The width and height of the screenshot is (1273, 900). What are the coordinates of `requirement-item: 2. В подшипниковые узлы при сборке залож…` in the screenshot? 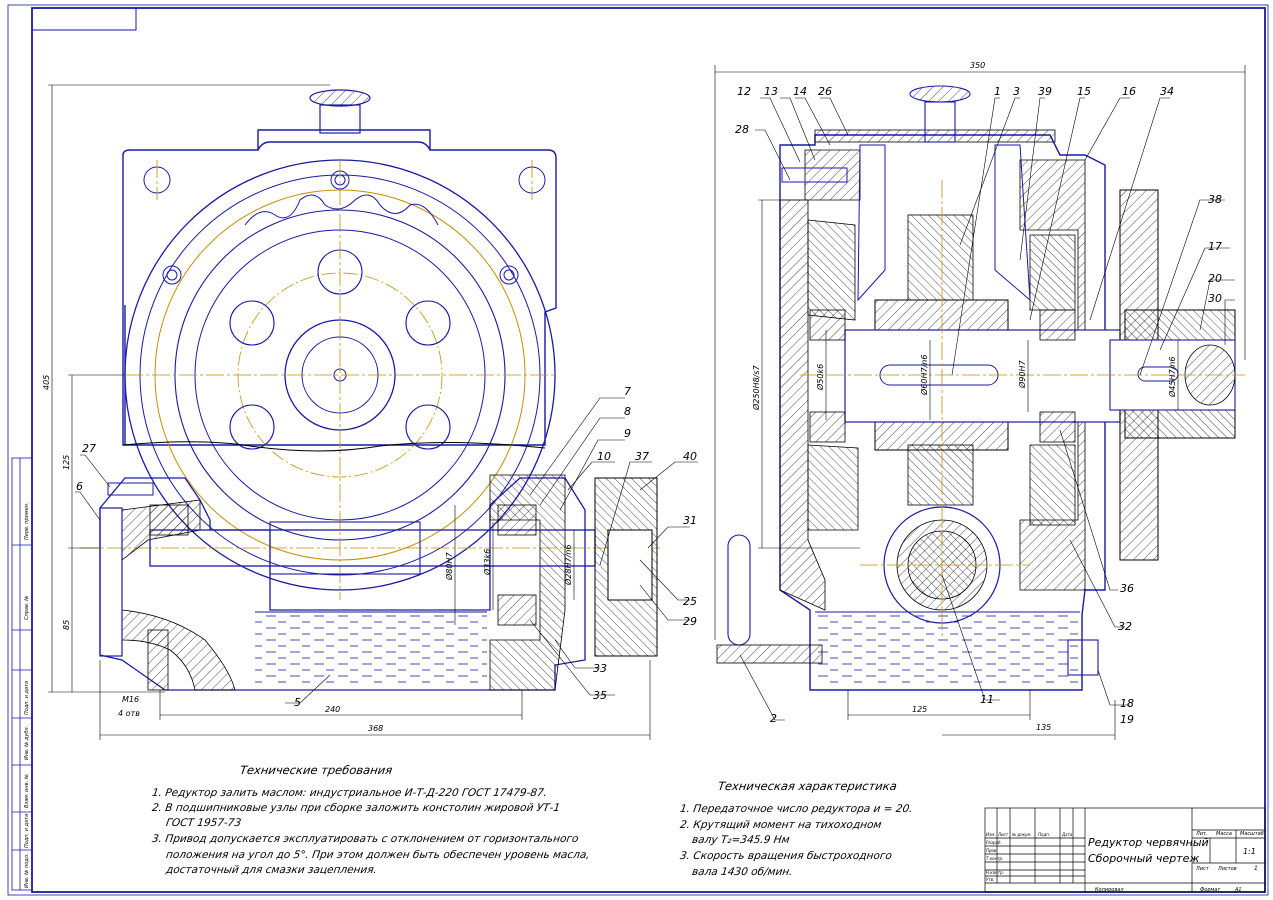 It's located at (356, 808).